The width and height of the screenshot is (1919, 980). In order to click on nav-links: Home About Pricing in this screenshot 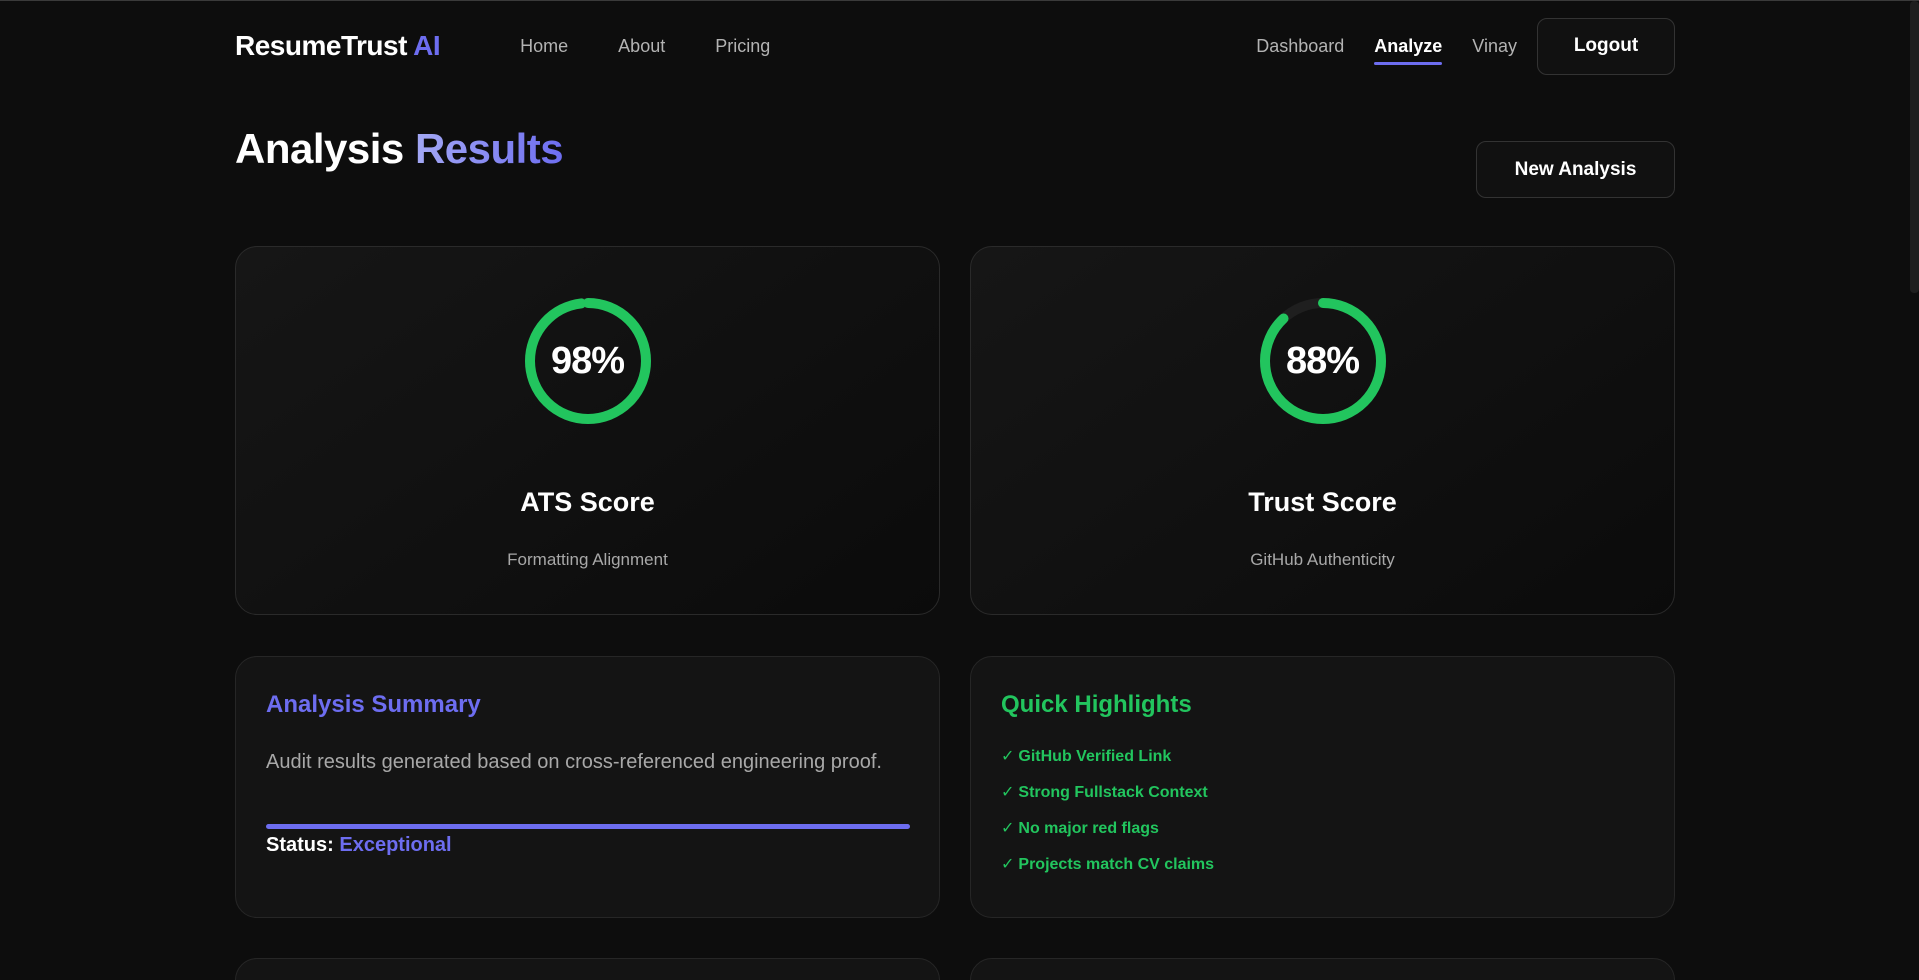, I will do `click(645, 46)`.